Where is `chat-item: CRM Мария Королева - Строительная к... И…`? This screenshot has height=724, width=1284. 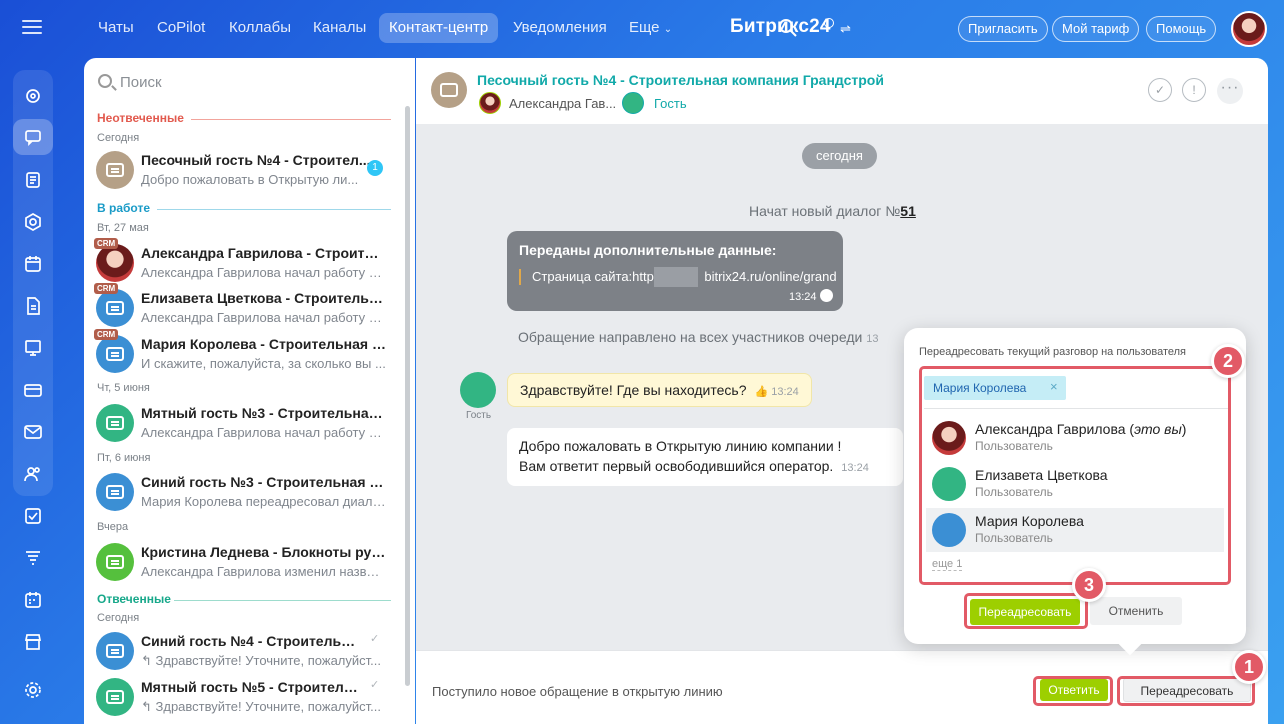 chat-item: CRM Мария Королева - Строительная к... И… is located at coordinates (242, 353).